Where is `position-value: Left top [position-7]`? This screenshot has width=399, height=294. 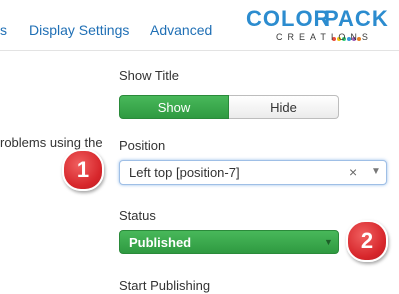 position-value: Left top [position-7] is located at coordinates (184, 172).